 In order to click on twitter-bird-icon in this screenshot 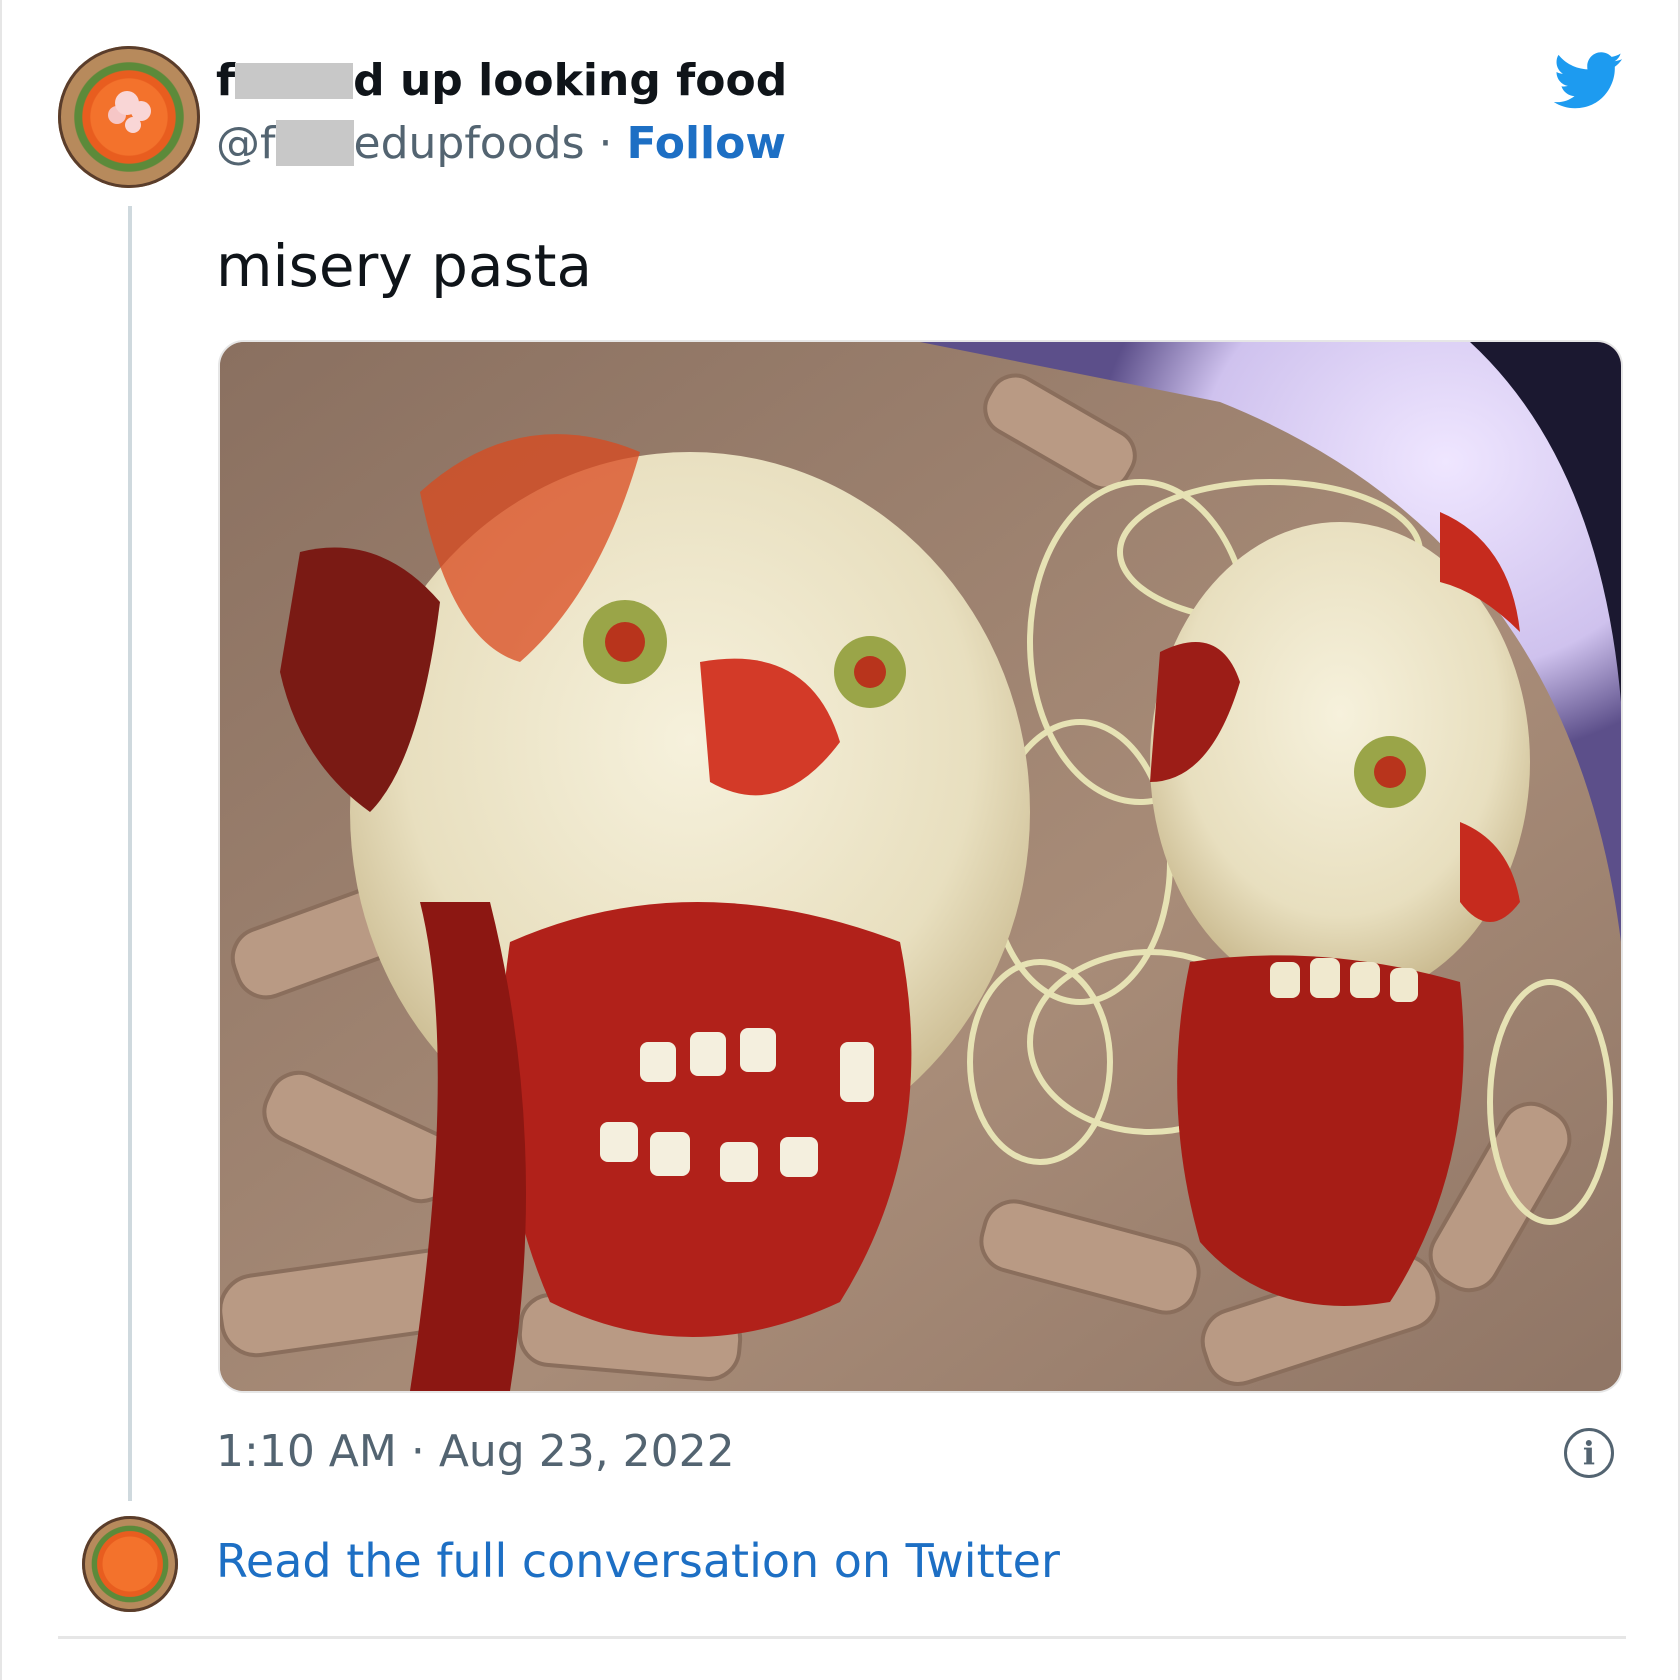, I will do `click(1589, 81)`.